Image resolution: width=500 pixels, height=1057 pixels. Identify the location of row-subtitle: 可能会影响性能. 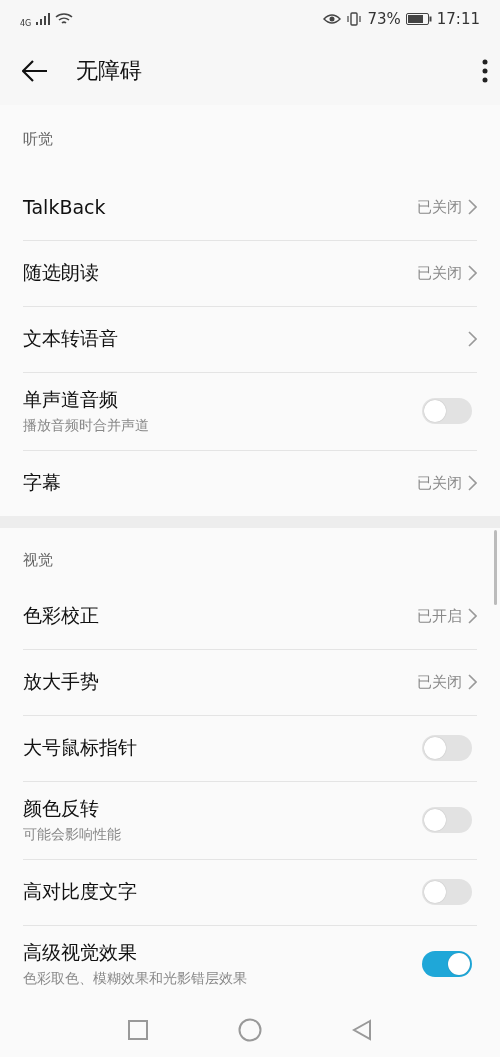
(72, 835).